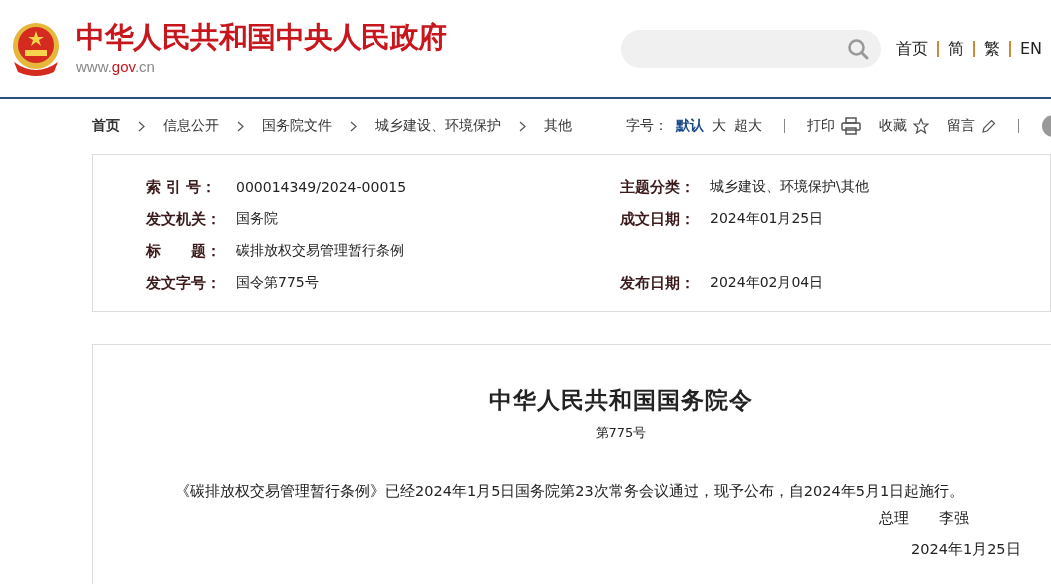 Image resolution: width=1051 pixels, height=584 pixels. Describe the element at coordinates (821, 126) in the screenshot. I see `toolbar-link: 打印` at that location.